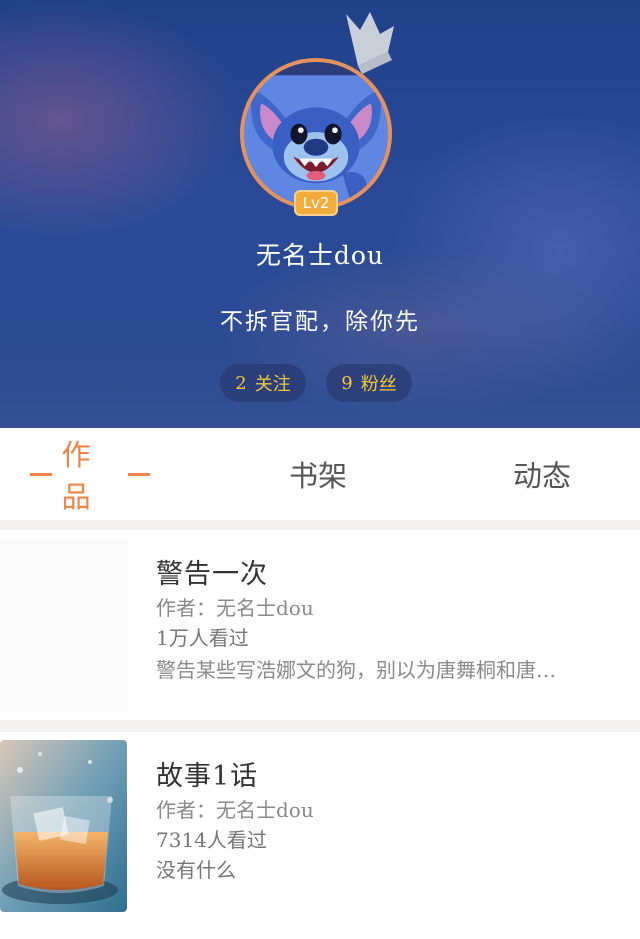  What do you see at coordinates (241, 383) in the screenshot?
I see `following-count: 2` at bounding box center [241, 383].